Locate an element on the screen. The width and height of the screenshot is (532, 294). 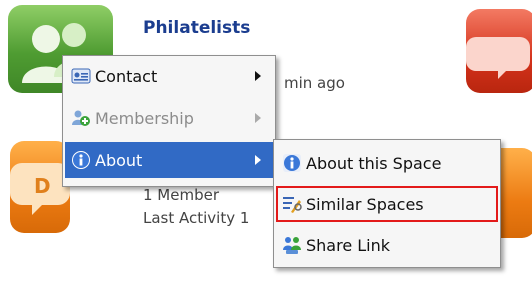
menu-item-label: Similar Spaces is located at coordinates (365, 204).